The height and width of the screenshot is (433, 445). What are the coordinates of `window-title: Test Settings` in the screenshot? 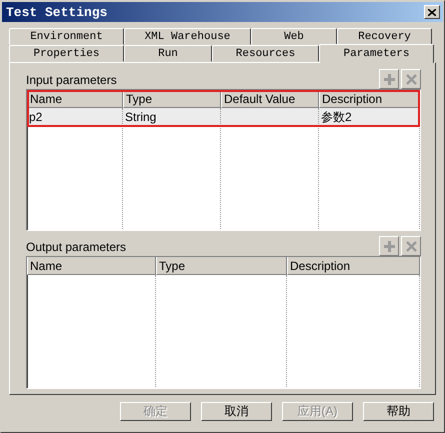 It's located at (57, 12).